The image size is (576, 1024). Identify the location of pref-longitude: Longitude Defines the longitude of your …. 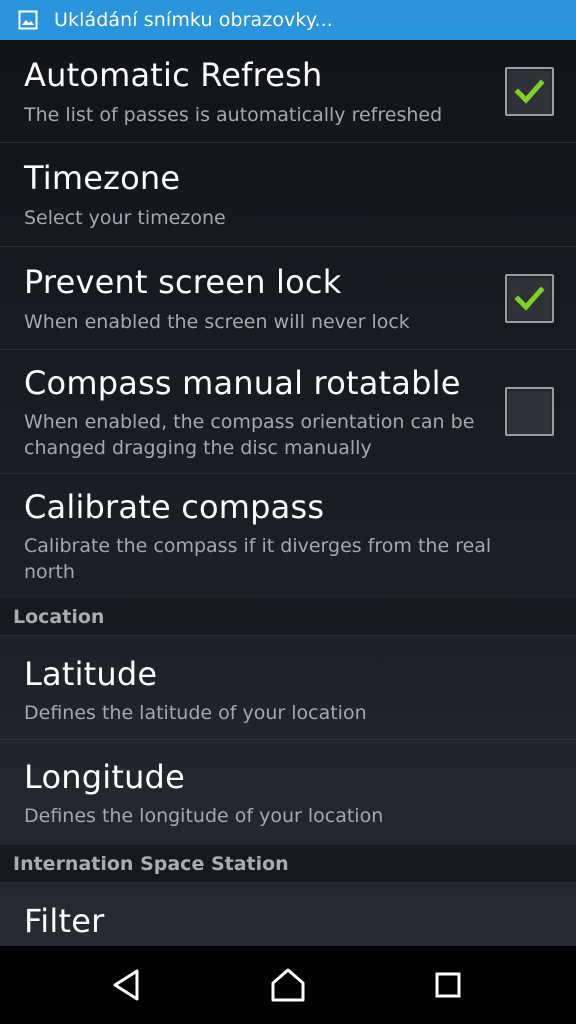
(288, 792).